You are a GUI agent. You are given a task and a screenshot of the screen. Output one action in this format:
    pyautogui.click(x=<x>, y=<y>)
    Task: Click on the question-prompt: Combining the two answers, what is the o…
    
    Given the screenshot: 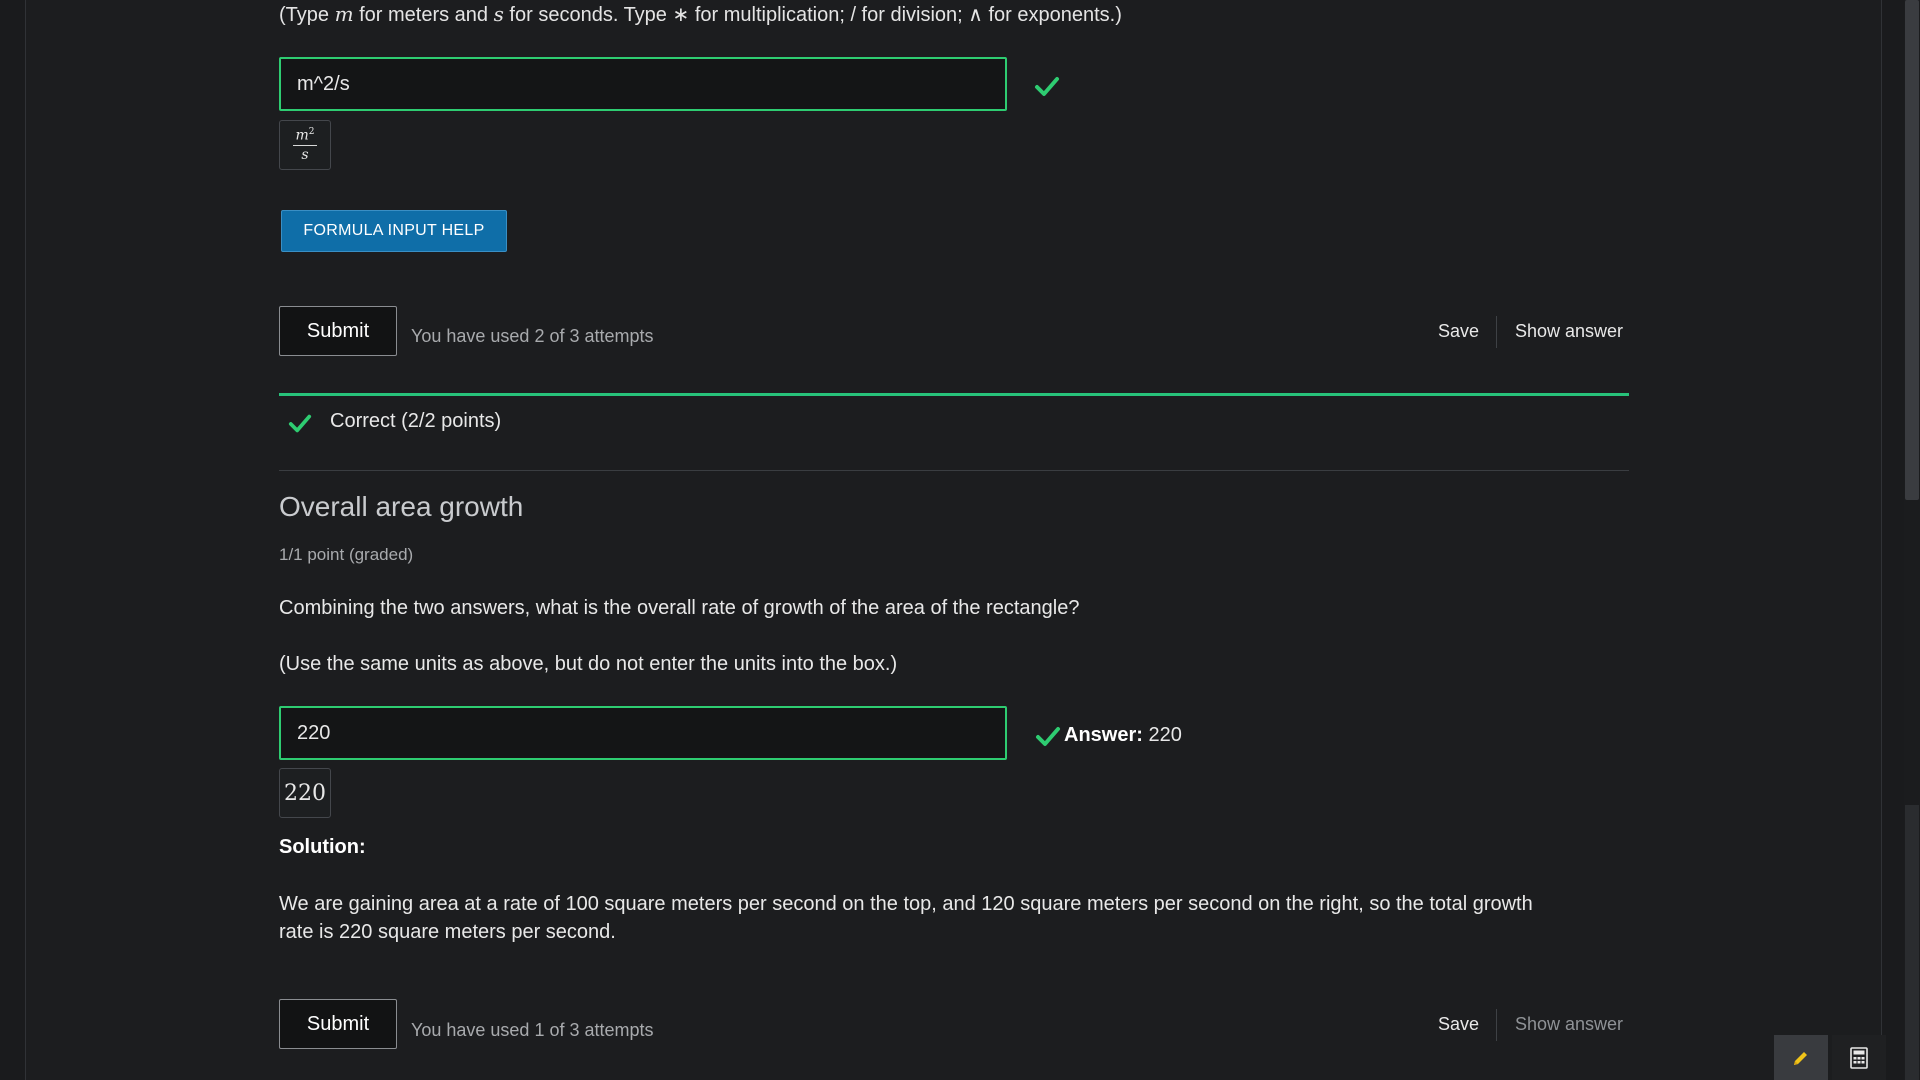 What is the action you would take?
    pyautogui.click(x=679, y=608)
    